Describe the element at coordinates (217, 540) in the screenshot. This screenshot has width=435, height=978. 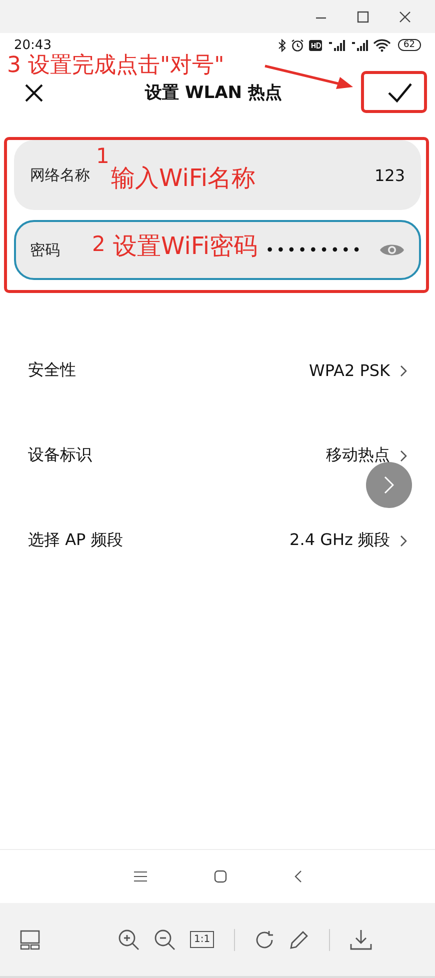
I see `settings-row: 选择 AP 频段 2.4 GHz 频段` at that location.